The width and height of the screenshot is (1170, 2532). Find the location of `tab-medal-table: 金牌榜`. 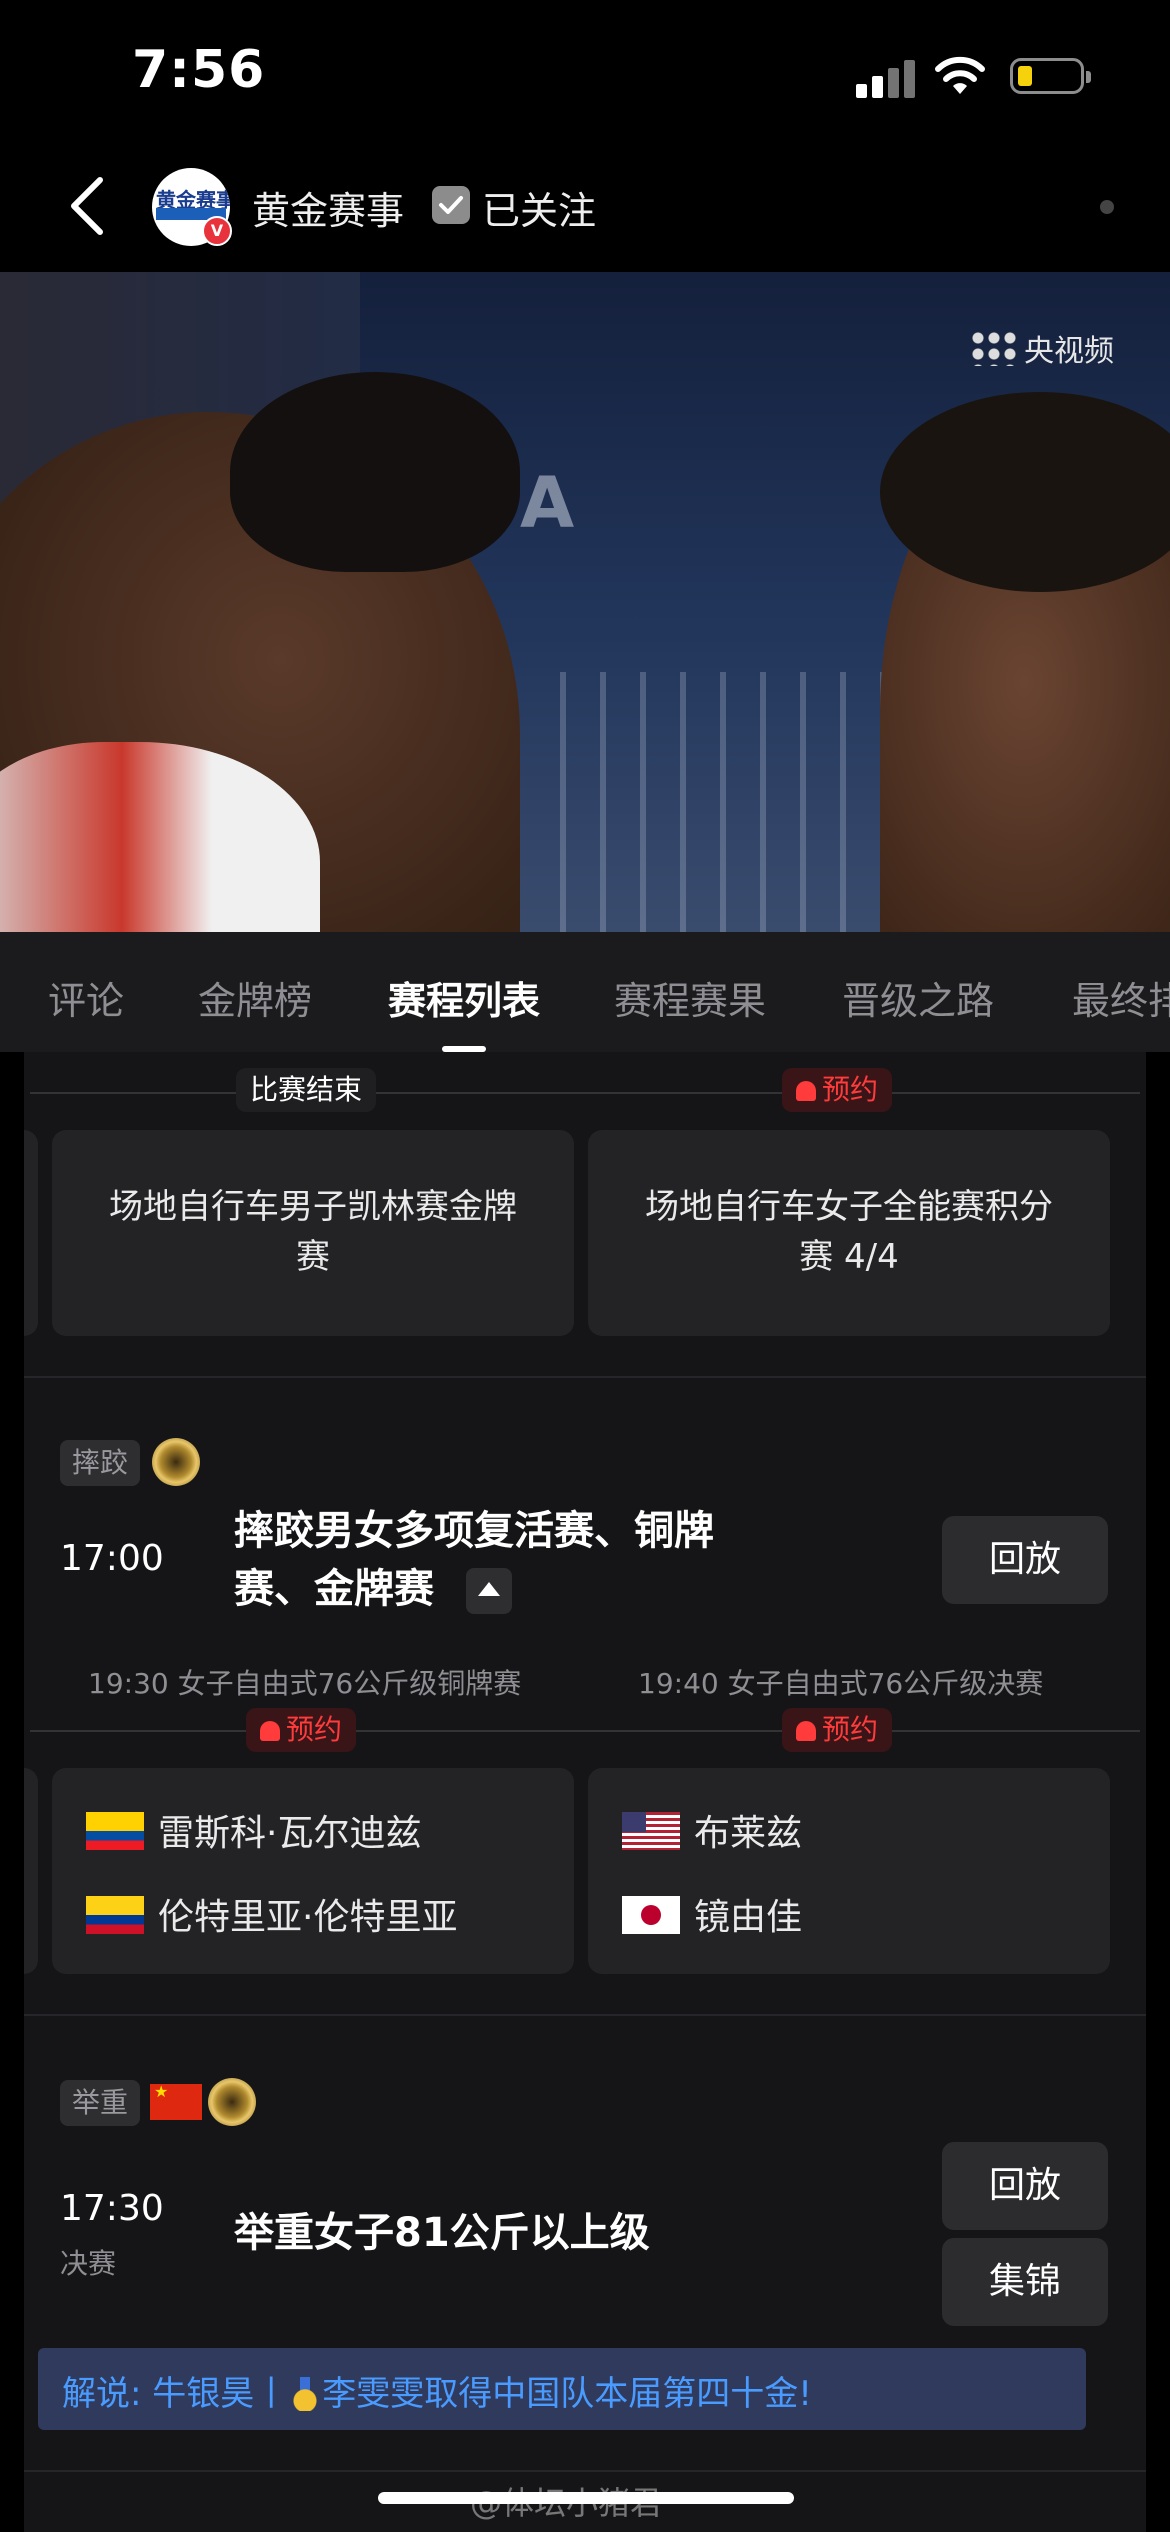

tab-medal-table: 金牌榜 is located at coordinates (255, 997).